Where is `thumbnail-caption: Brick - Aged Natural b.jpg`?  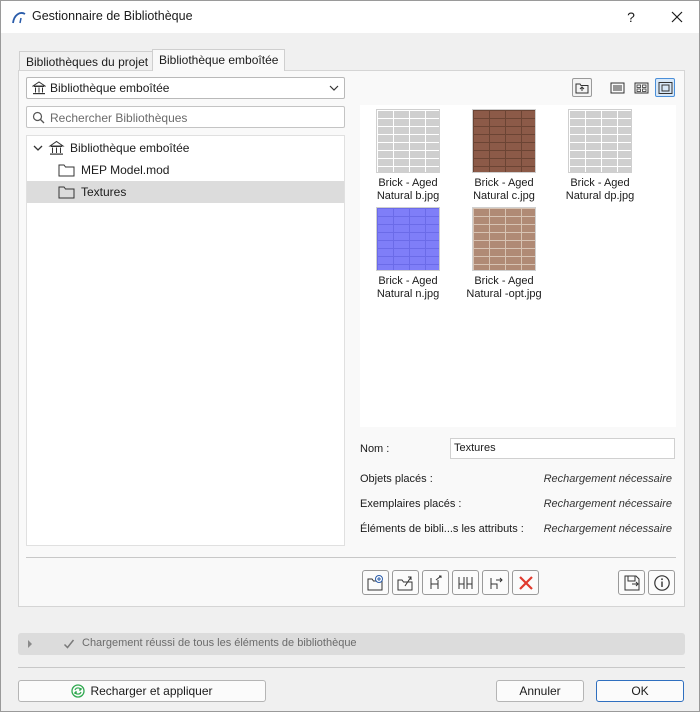 thumbnail-caption: Brick - Aged Natural b.jpg is located at coordinates (408, 189).